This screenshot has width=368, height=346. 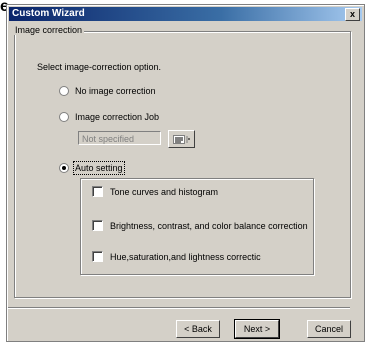 I want to click on check-hue-saturation: Hue,saturation,and lightness correctic, so click(x=176, y=256).